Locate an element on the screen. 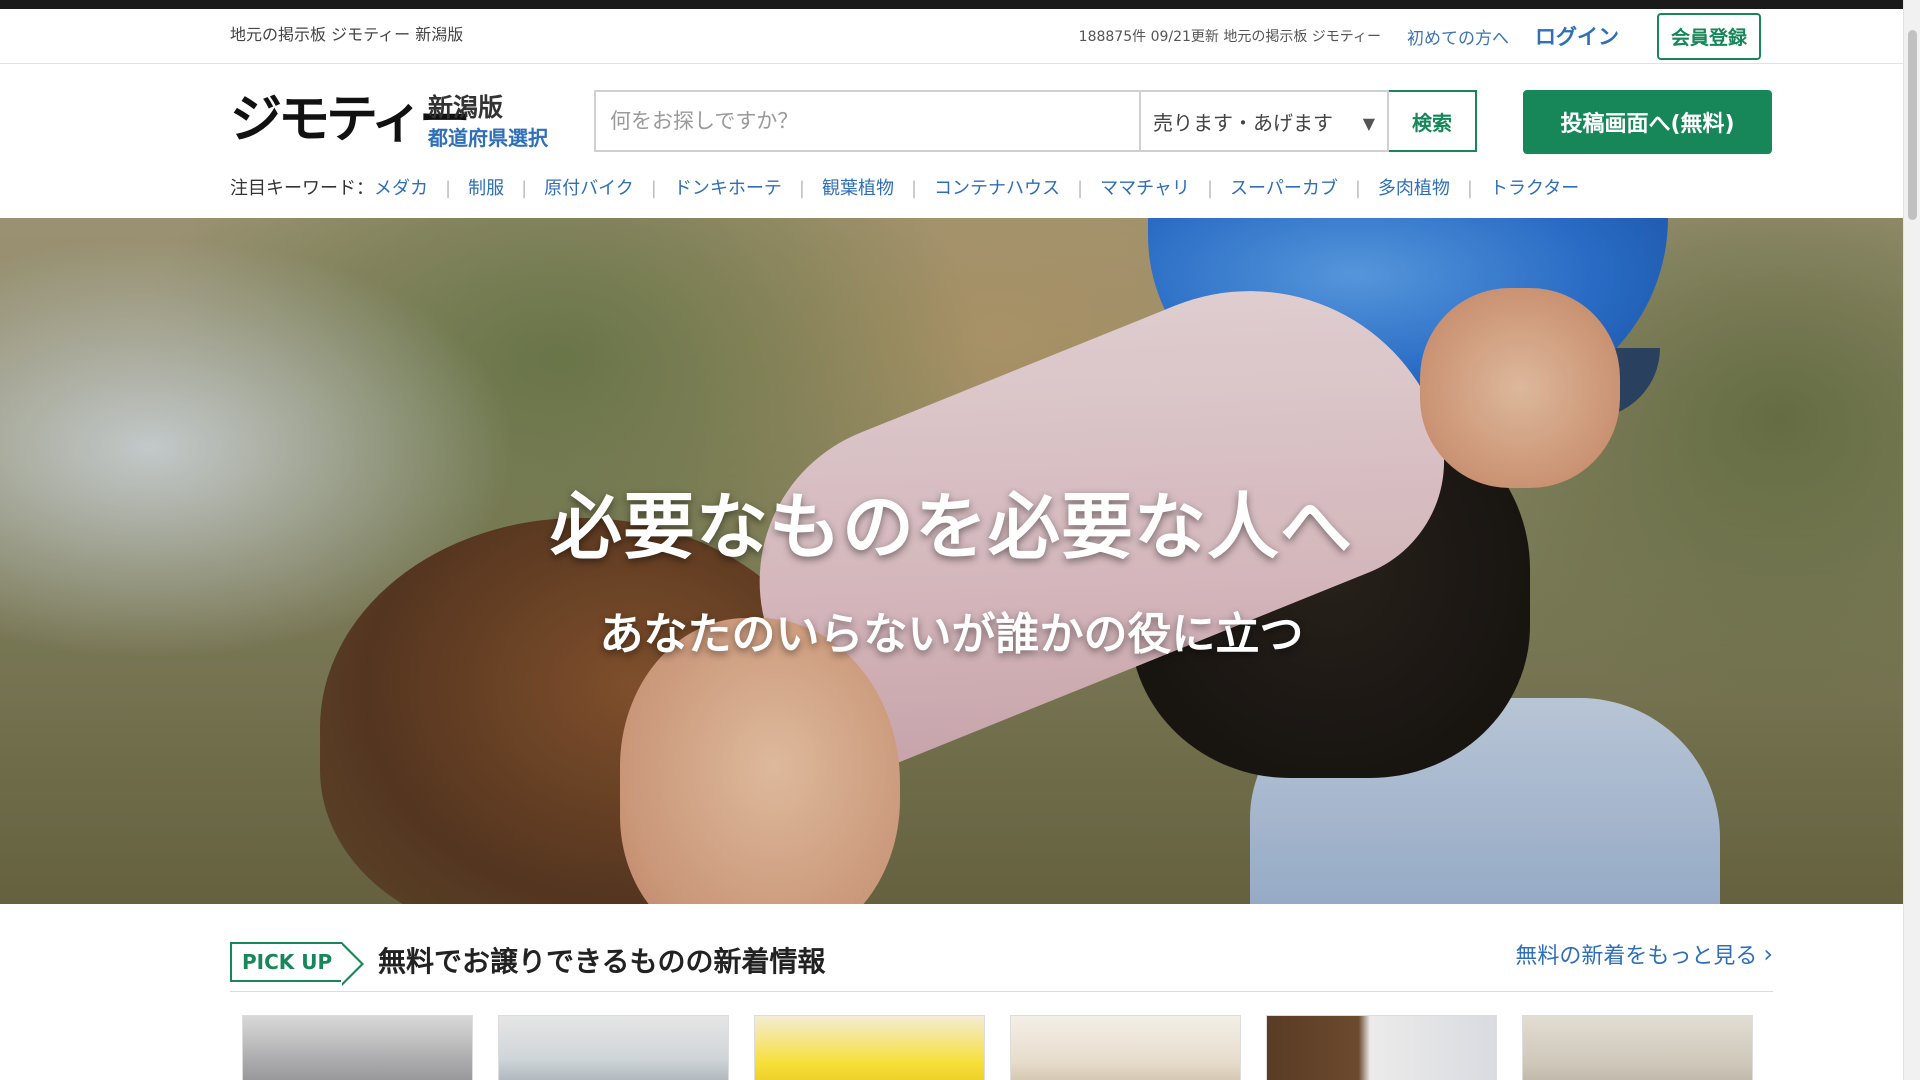  keyword-link: ドンキホーテ is located at coordinates (708, 187).